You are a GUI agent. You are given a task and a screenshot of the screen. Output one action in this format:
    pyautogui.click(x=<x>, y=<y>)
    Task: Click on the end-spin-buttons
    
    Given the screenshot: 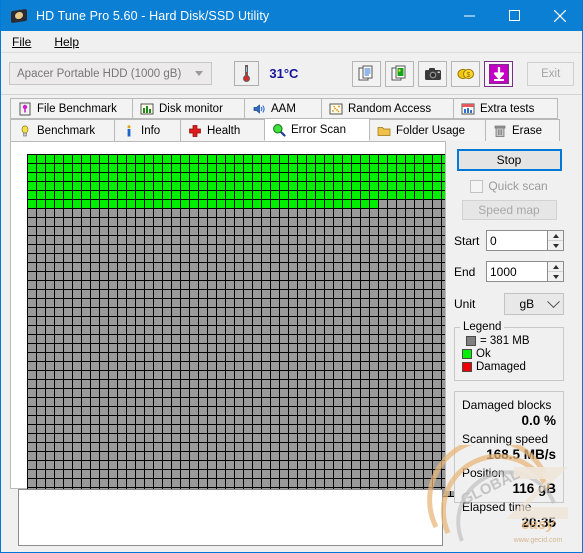 What is the action you would take?
    pyautogui.click(x=555, y=271)
    